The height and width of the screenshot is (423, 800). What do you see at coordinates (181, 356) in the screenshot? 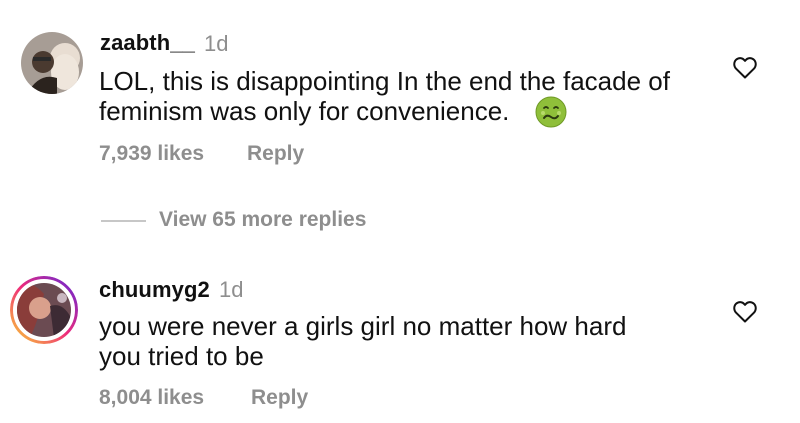
I see `comment-text-line: you tried to be` at bounding box center [181, 356].